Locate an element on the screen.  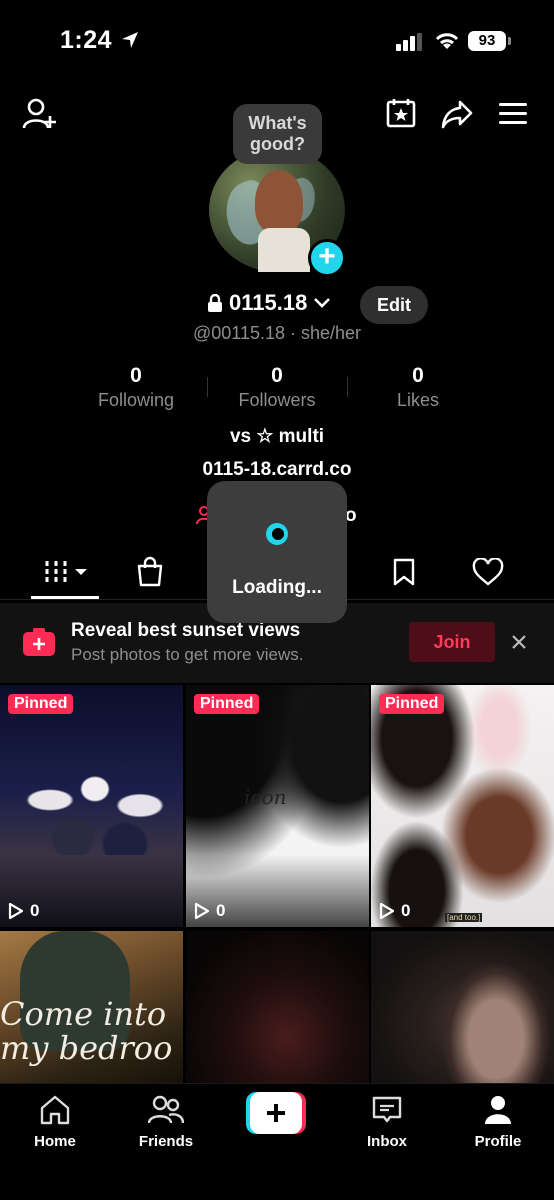
join-button: Join is located at coordinates (452, 642).